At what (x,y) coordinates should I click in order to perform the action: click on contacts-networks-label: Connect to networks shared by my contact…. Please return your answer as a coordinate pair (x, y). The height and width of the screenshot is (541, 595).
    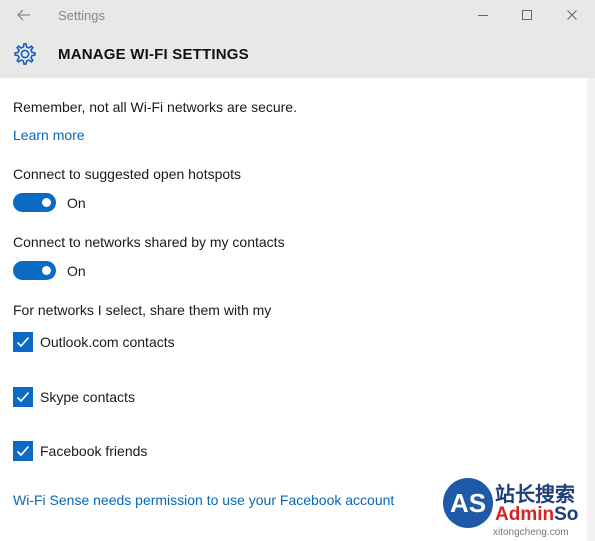
    Looking at the image, I should click on (149, 242).